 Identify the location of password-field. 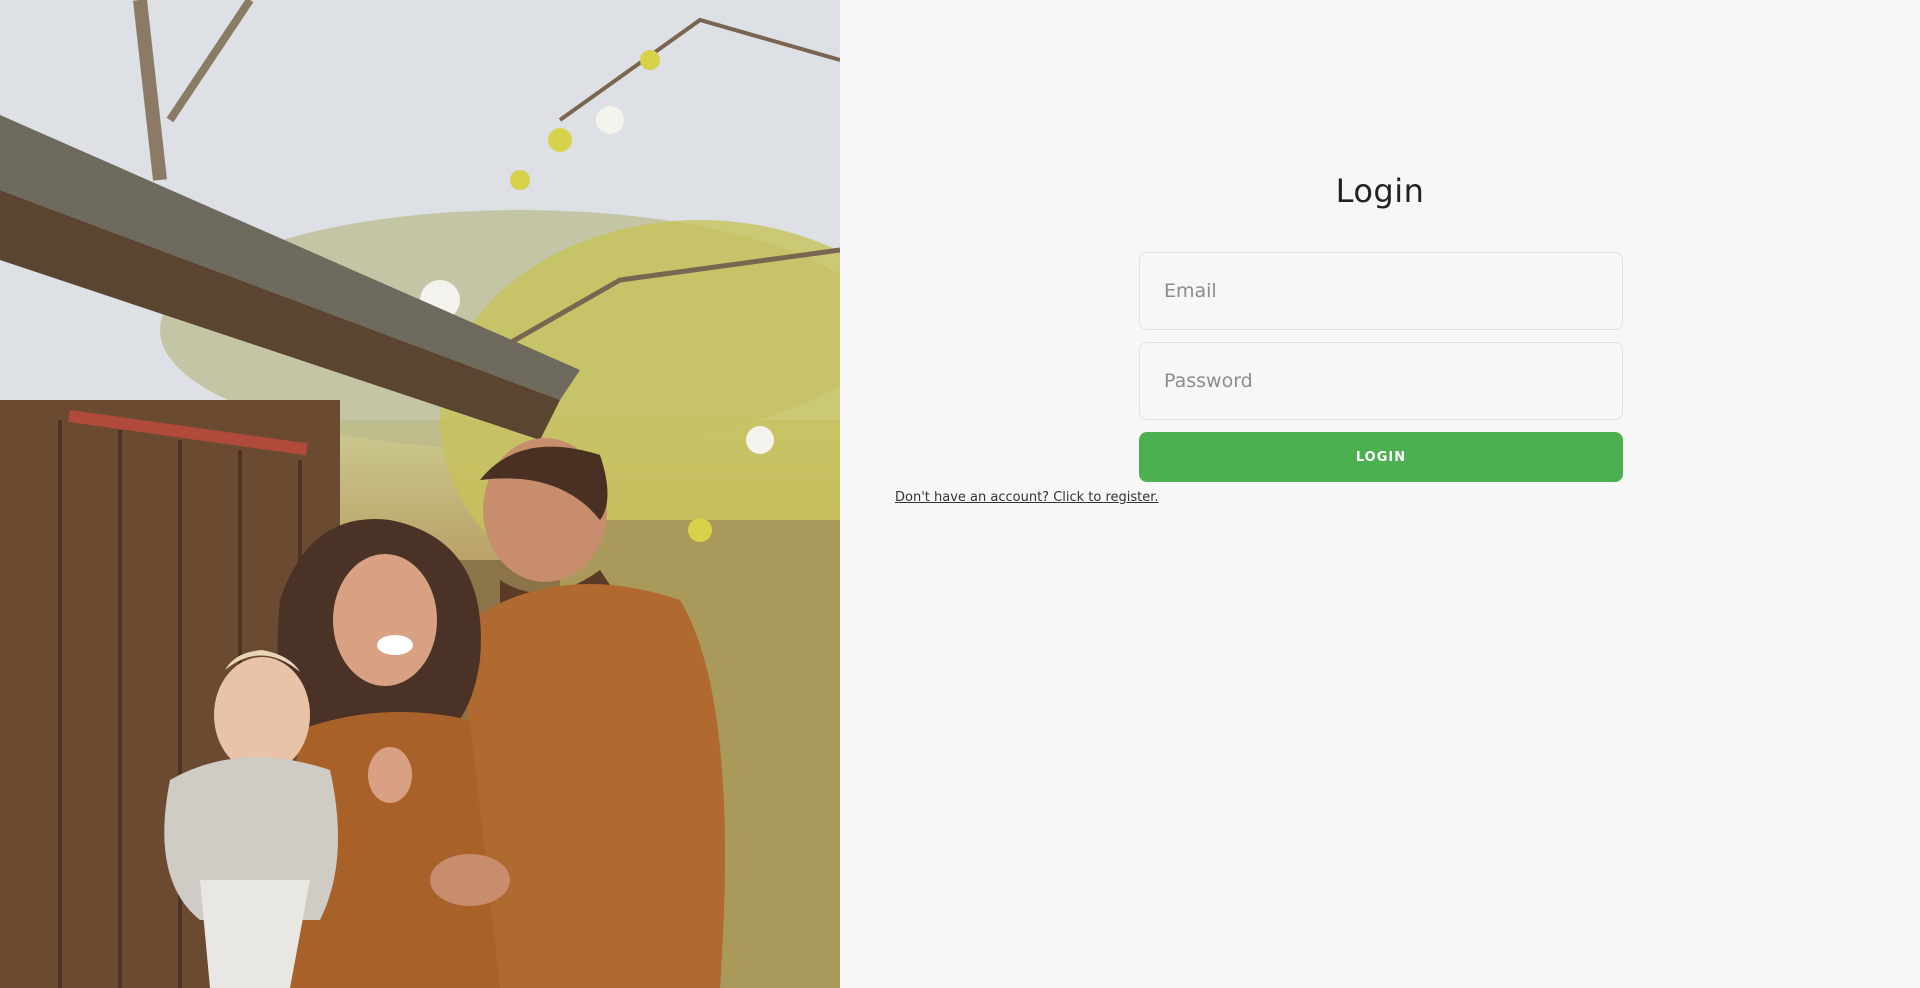
(1381, 381).